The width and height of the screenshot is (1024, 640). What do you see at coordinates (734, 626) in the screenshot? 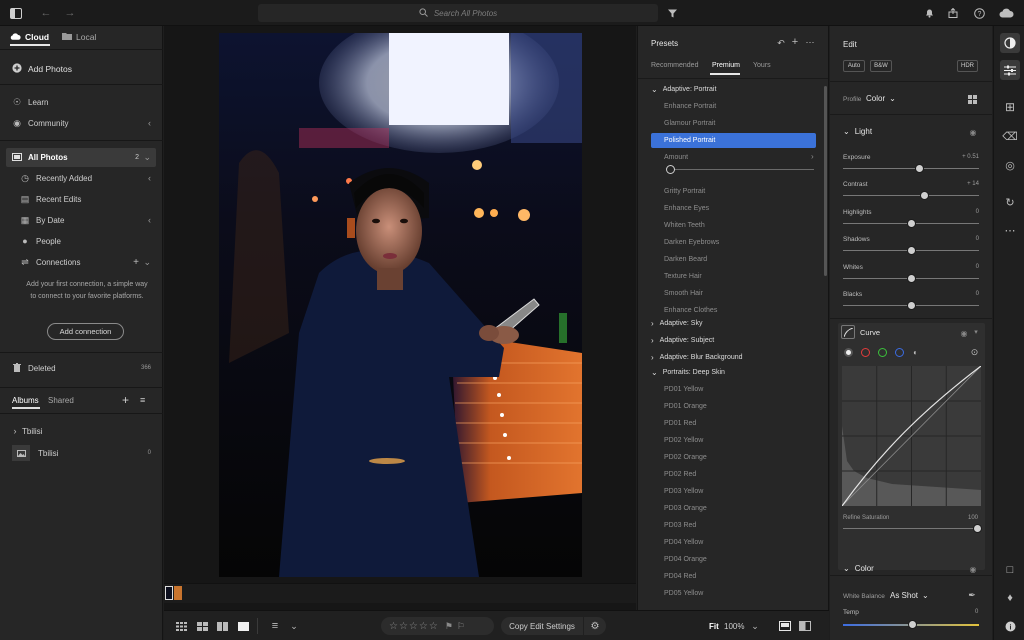
I see `zoom-level: 100%` at bounding box center [734, 626].